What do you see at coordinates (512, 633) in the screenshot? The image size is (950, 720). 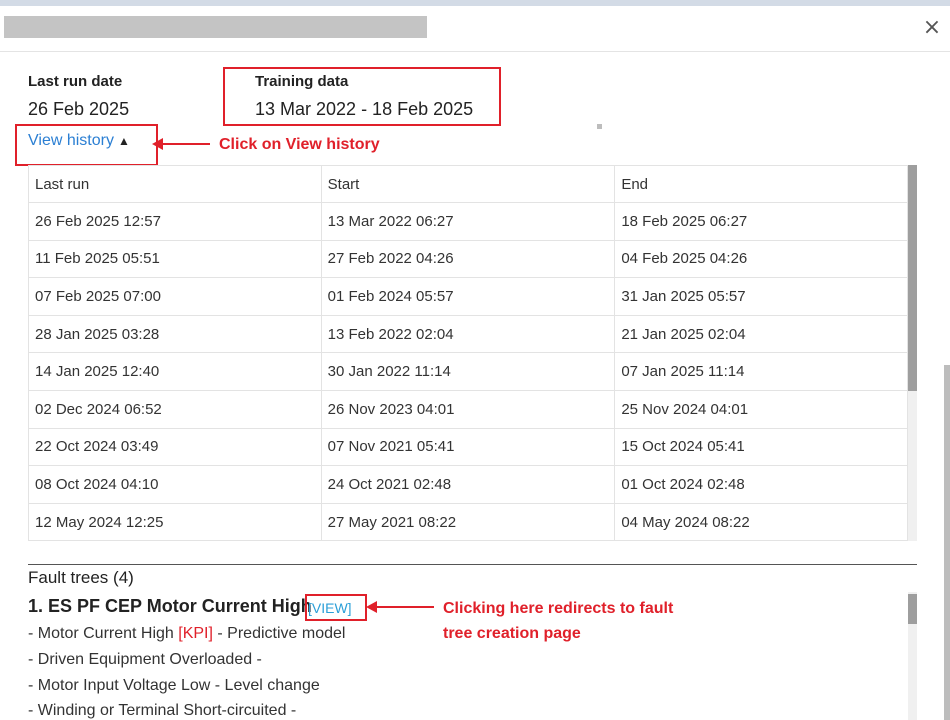 I see `fault-view-annotation-line2: tree creation page` at bounding box center [512, 633].